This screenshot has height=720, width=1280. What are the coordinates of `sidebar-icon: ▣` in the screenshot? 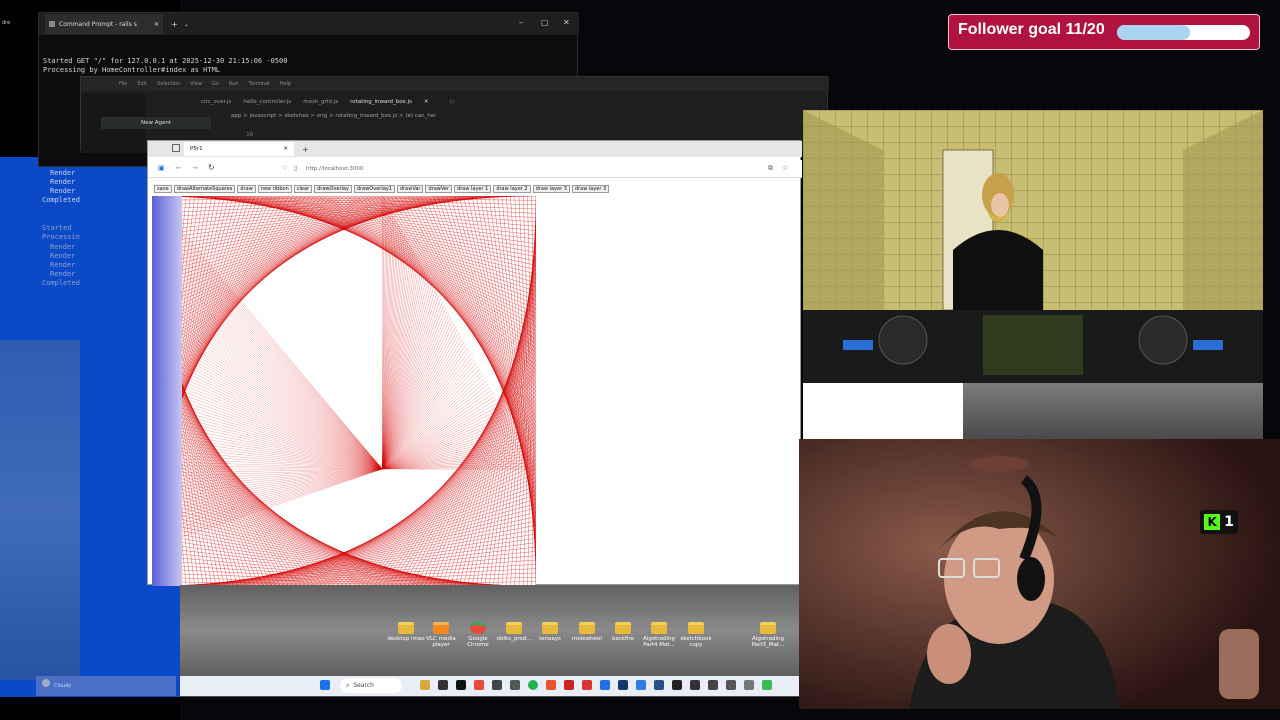 It's located at (161, 168).